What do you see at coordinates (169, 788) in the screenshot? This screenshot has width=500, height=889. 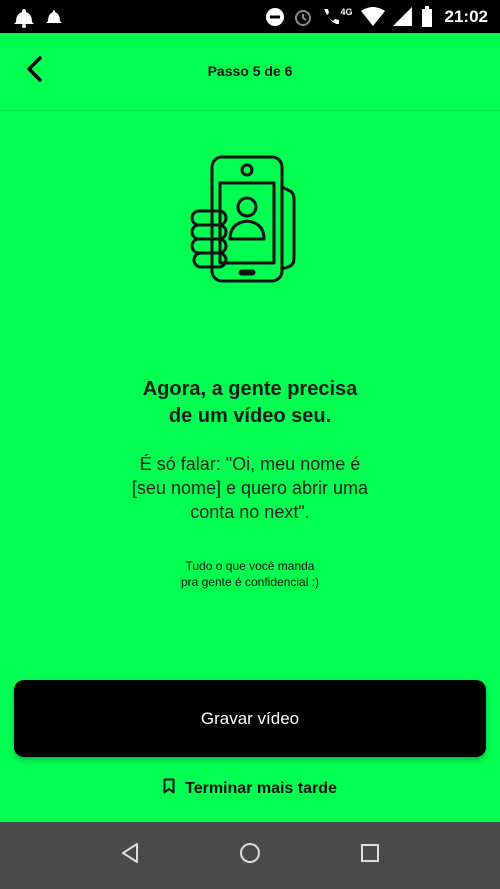 I see `bookmark-icon` at bounding box center [169, 788].